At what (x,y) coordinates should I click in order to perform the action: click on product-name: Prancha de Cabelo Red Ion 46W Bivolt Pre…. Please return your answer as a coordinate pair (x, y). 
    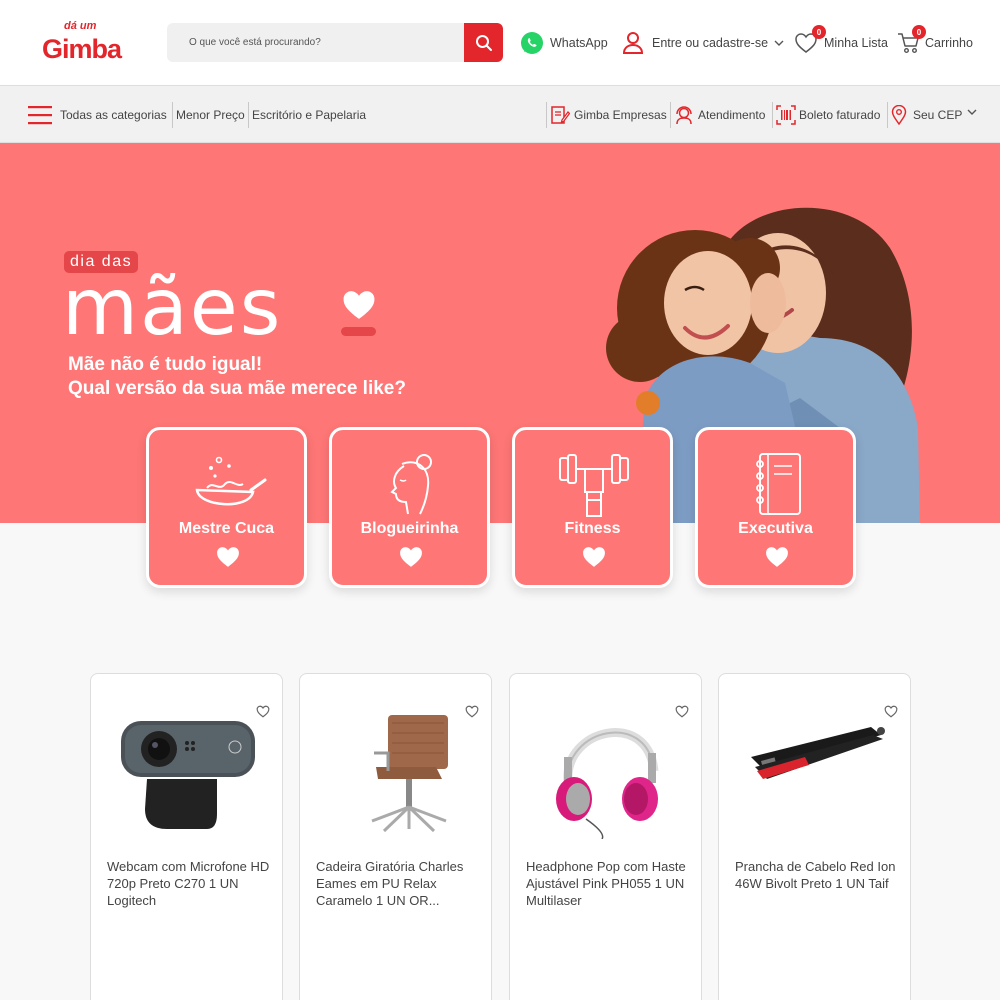
    Looking at the image, I should click on (817, 875).